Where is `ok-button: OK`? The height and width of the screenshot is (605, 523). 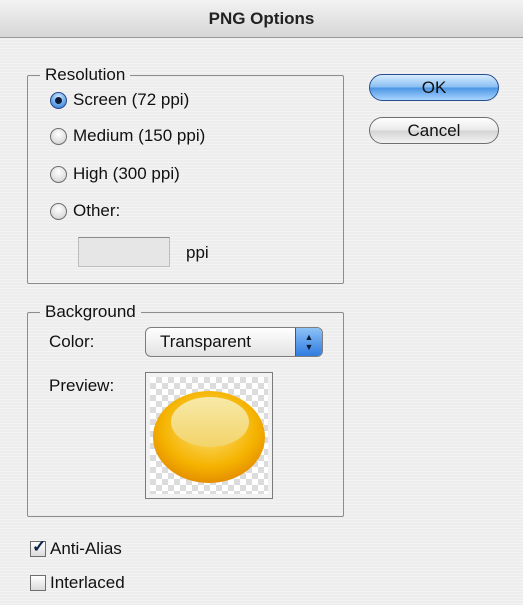 ok-button: OK is located at coordinates (434, 87).